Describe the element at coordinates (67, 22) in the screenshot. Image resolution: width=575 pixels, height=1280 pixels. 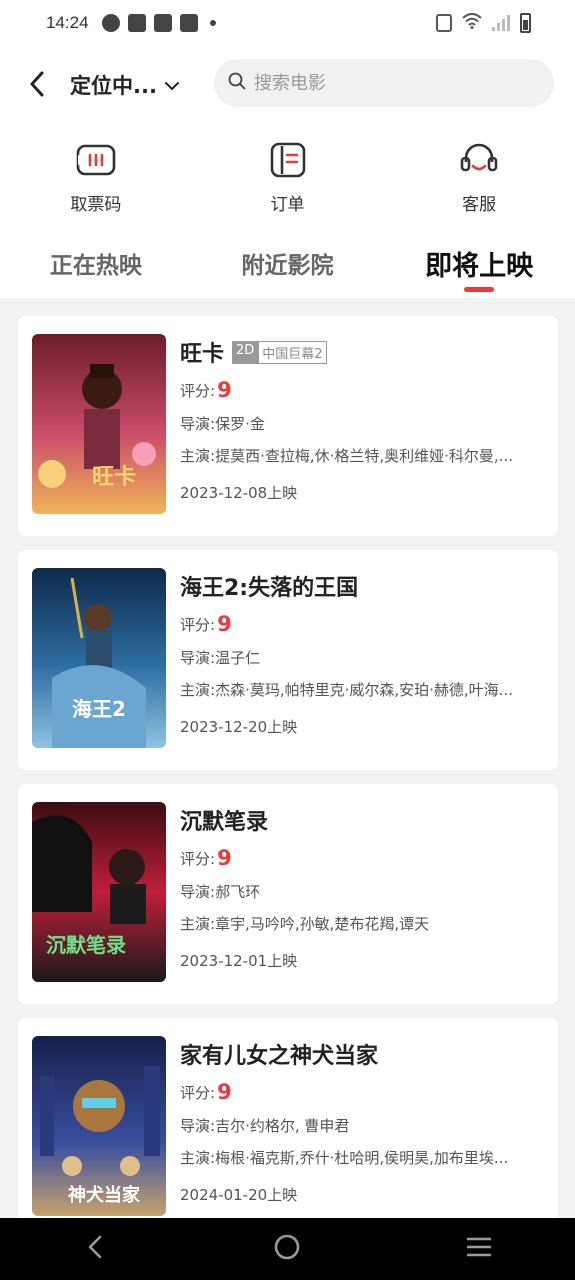
I see `status-time: 14:24` at that location.